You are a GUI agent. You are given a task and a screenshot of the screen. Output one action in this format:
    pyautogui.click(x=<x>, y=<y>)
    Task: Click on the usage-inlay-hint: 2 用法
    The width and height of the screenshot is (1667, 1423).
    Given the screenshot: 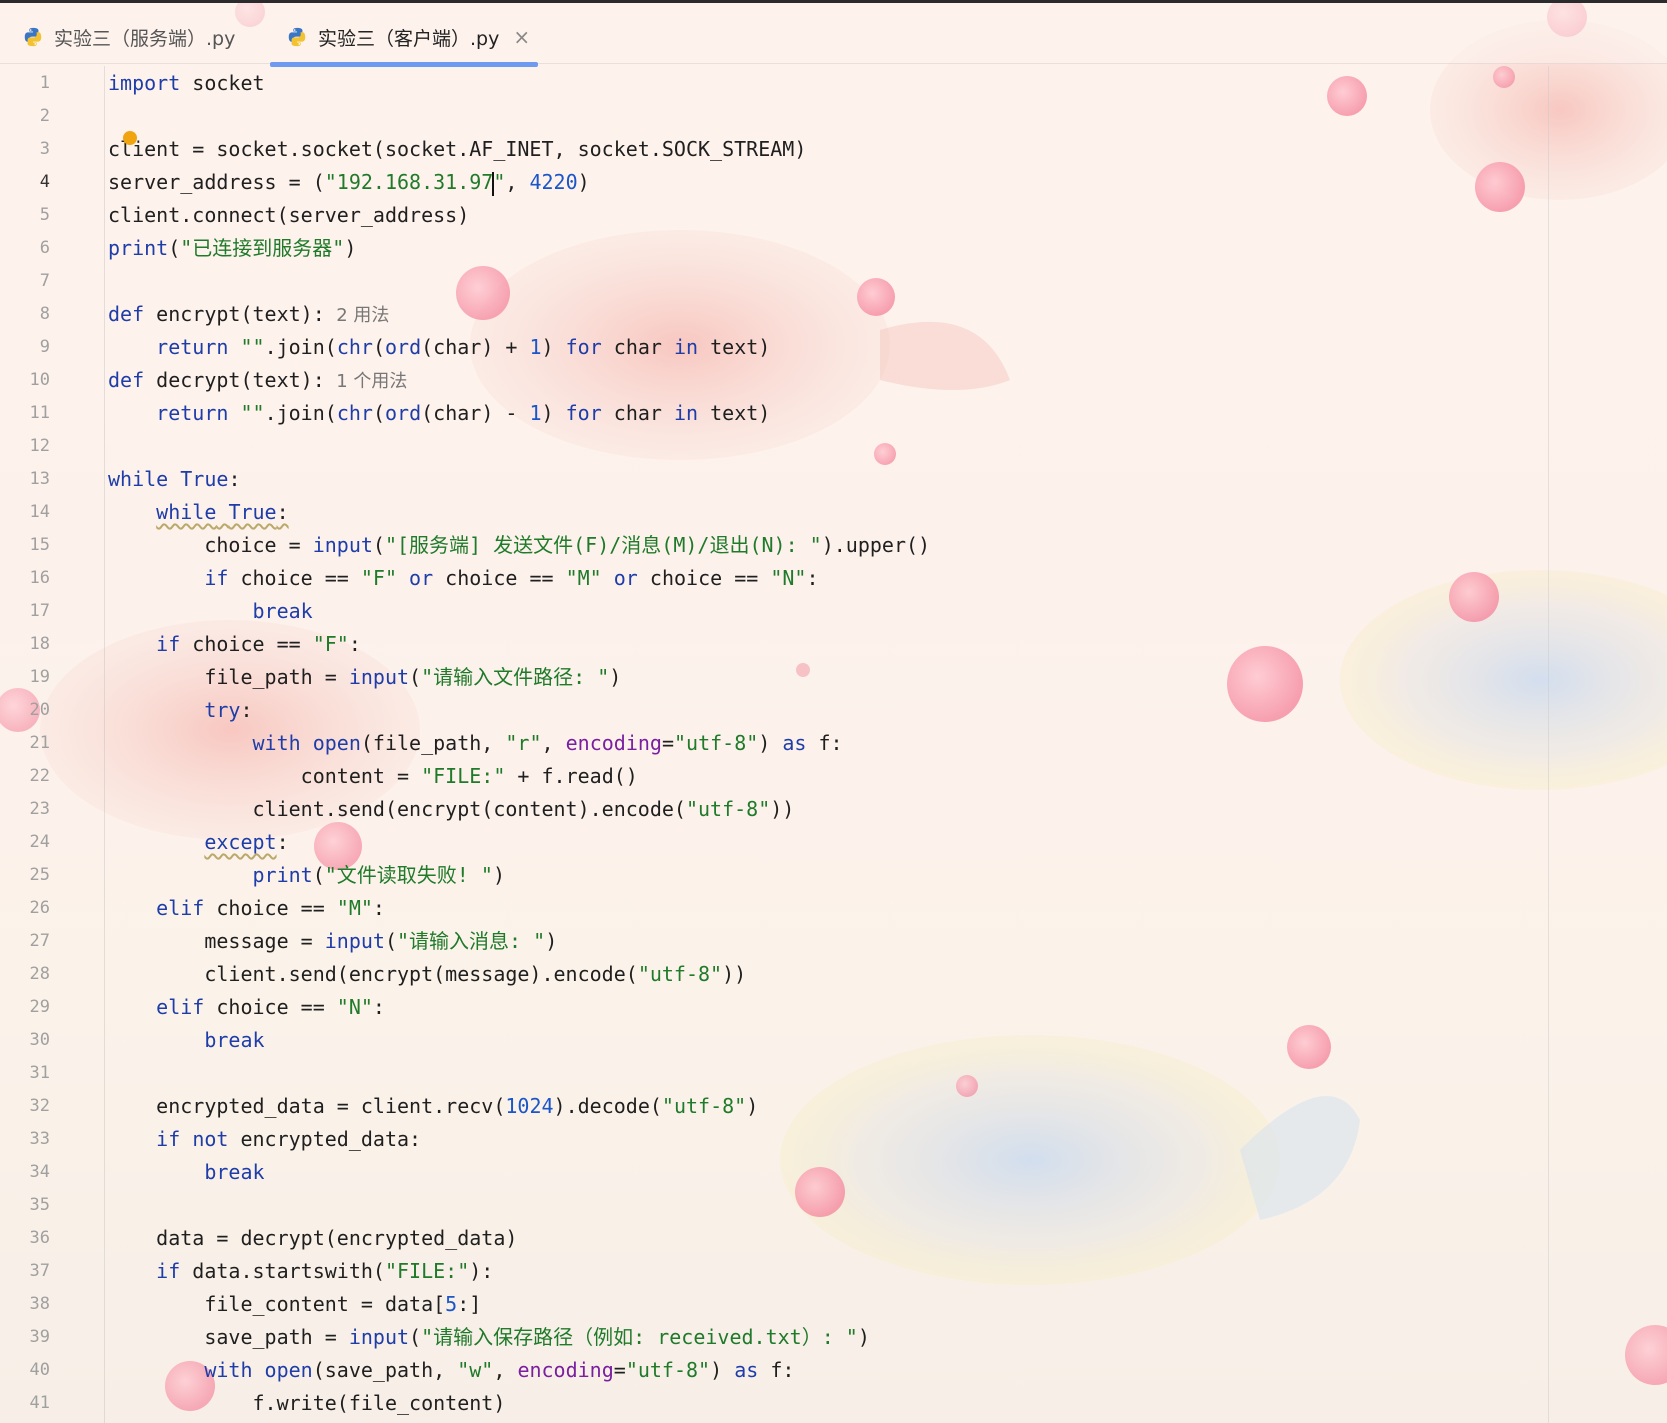 What is the action you would take?
    pyautogui.click(x=357, y=315)
    